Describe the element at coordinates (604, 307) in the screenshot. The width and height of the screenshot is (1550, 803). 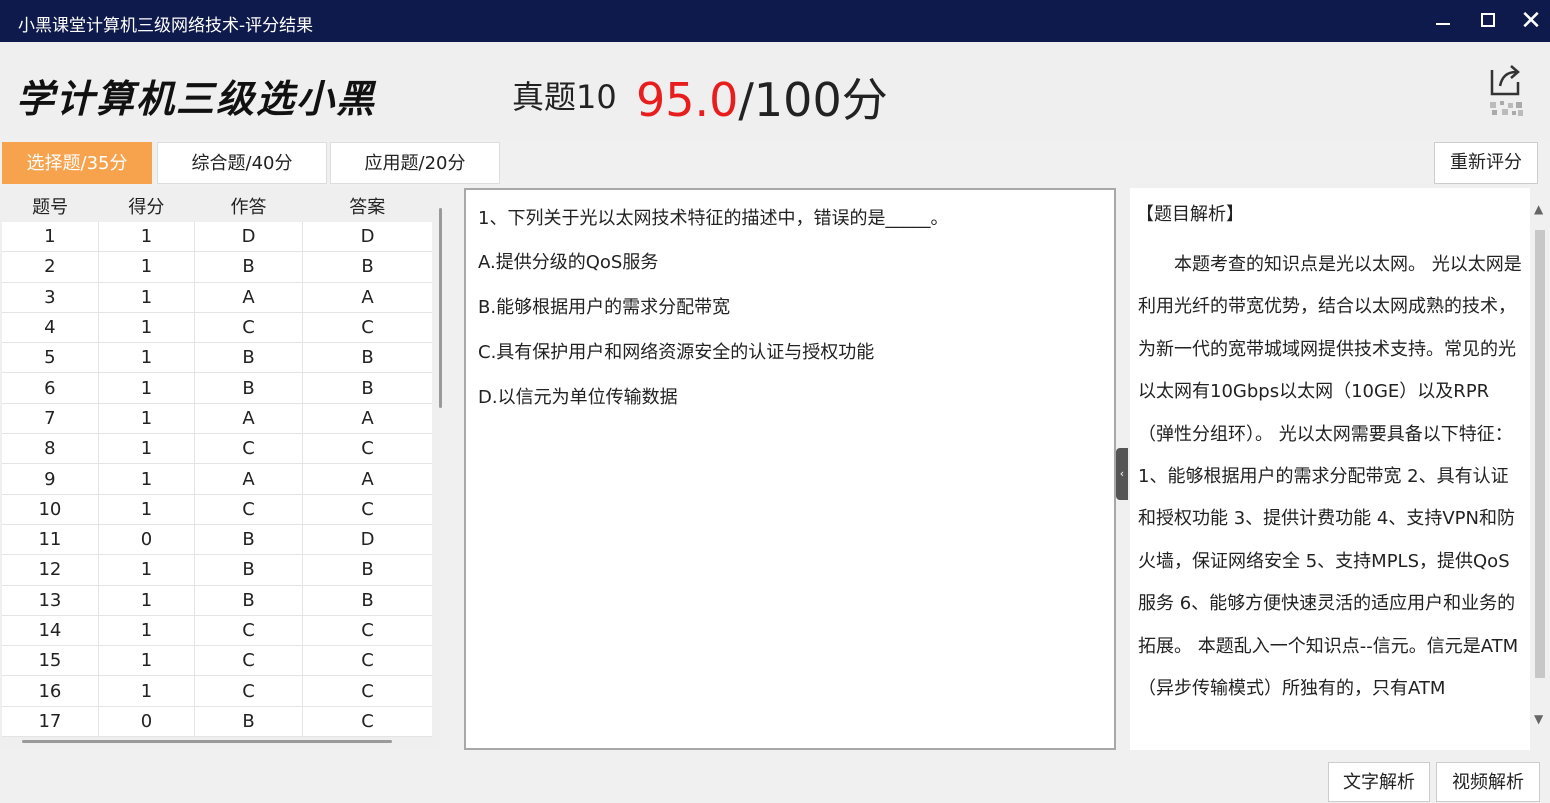
I see `option-b: B.能够根据用户的需求分配带宽` at that location.